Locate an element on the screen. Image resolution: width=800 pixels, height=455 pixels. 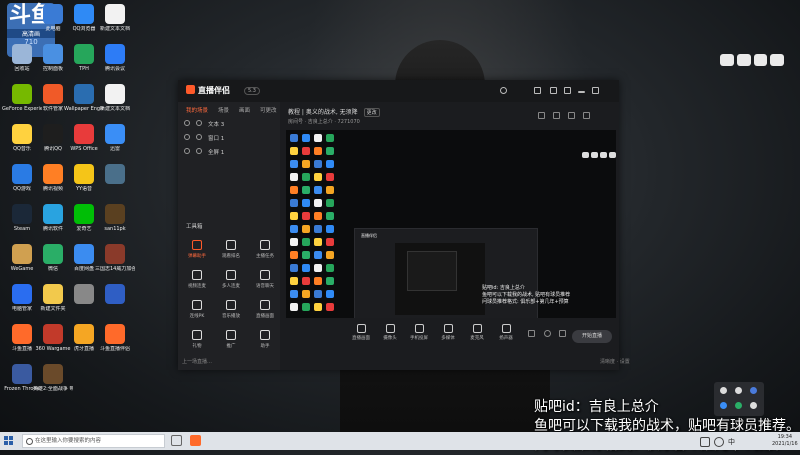
taskbar-search-box: 在这里输入你要搜索的内容 is located at coordinates (93, 441).